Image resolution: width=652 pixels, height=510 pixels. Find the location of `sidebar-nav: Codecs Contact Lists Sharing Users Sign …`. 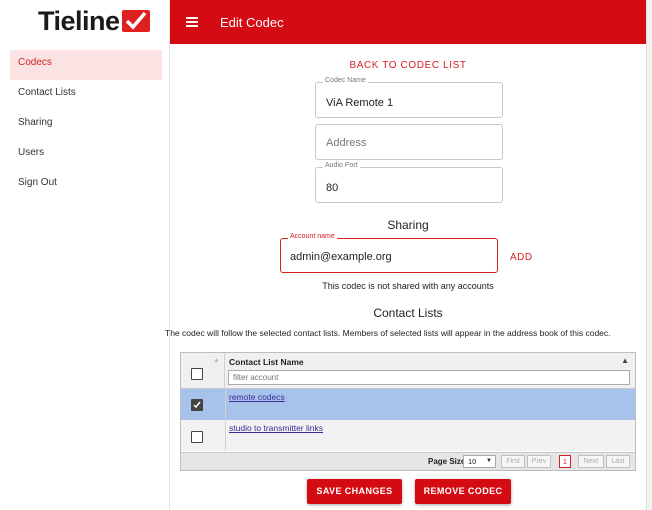

sidebar-nav: Codecs Contact Lists Sharing Users Sign … is located at coordinates (85, 125).